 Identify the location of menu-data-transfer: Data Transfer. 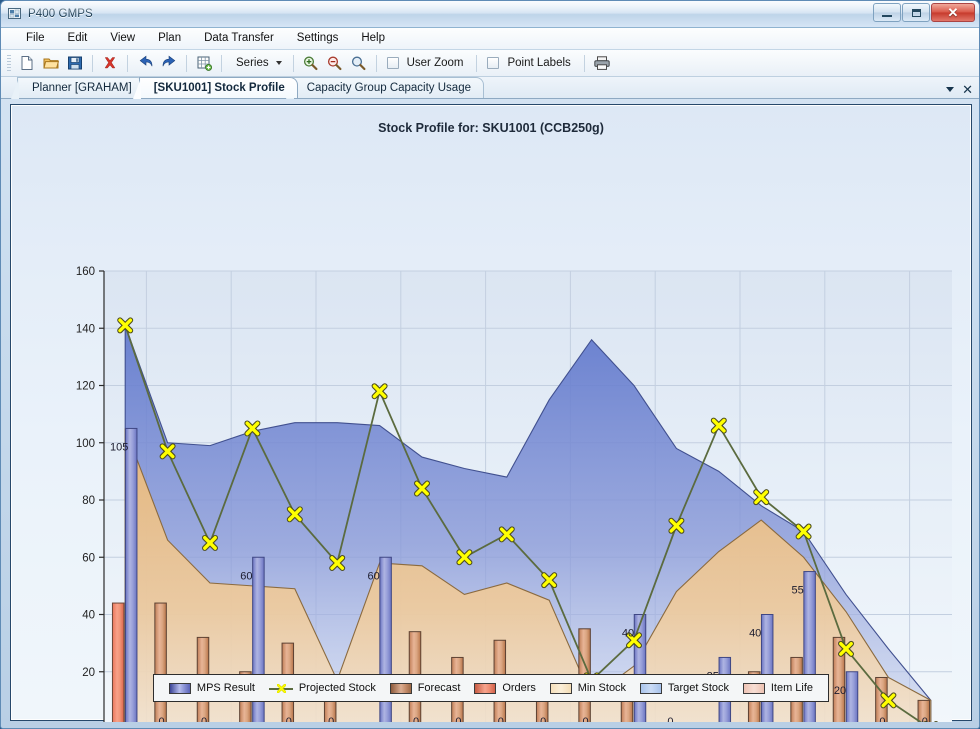
(239, 38).